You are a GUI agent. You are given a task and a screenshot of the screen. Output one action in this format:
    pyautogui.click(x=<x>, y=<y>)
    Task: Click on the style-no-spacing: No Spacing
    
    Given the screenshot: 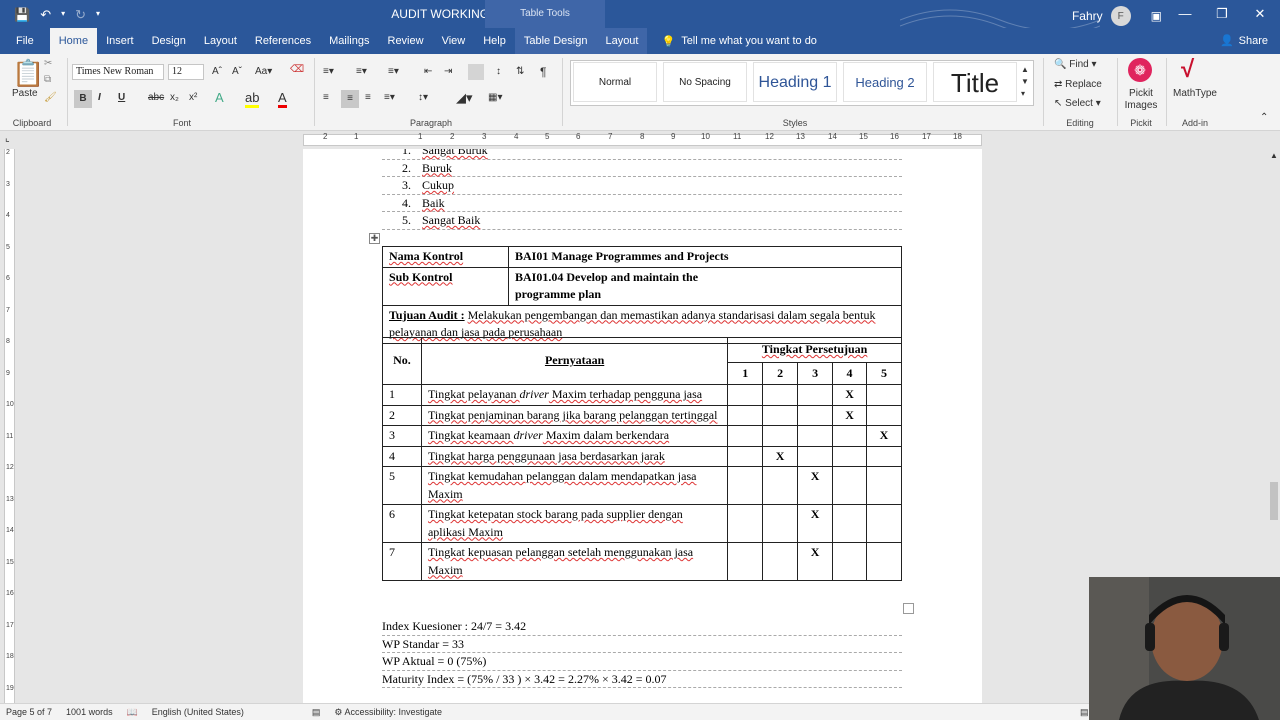 What is the action you would take?
    pyautogui.click(x=705, y=82)
    